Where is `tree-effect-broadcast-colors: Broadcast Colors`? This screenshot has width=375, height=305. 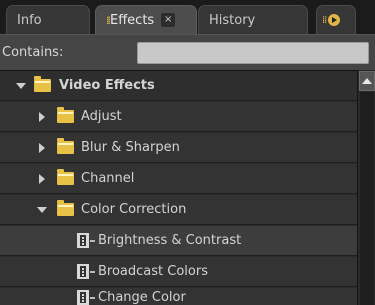 tree-effect-broadcast-colors: Broadcast Colors is located at coordinates (178, 272).